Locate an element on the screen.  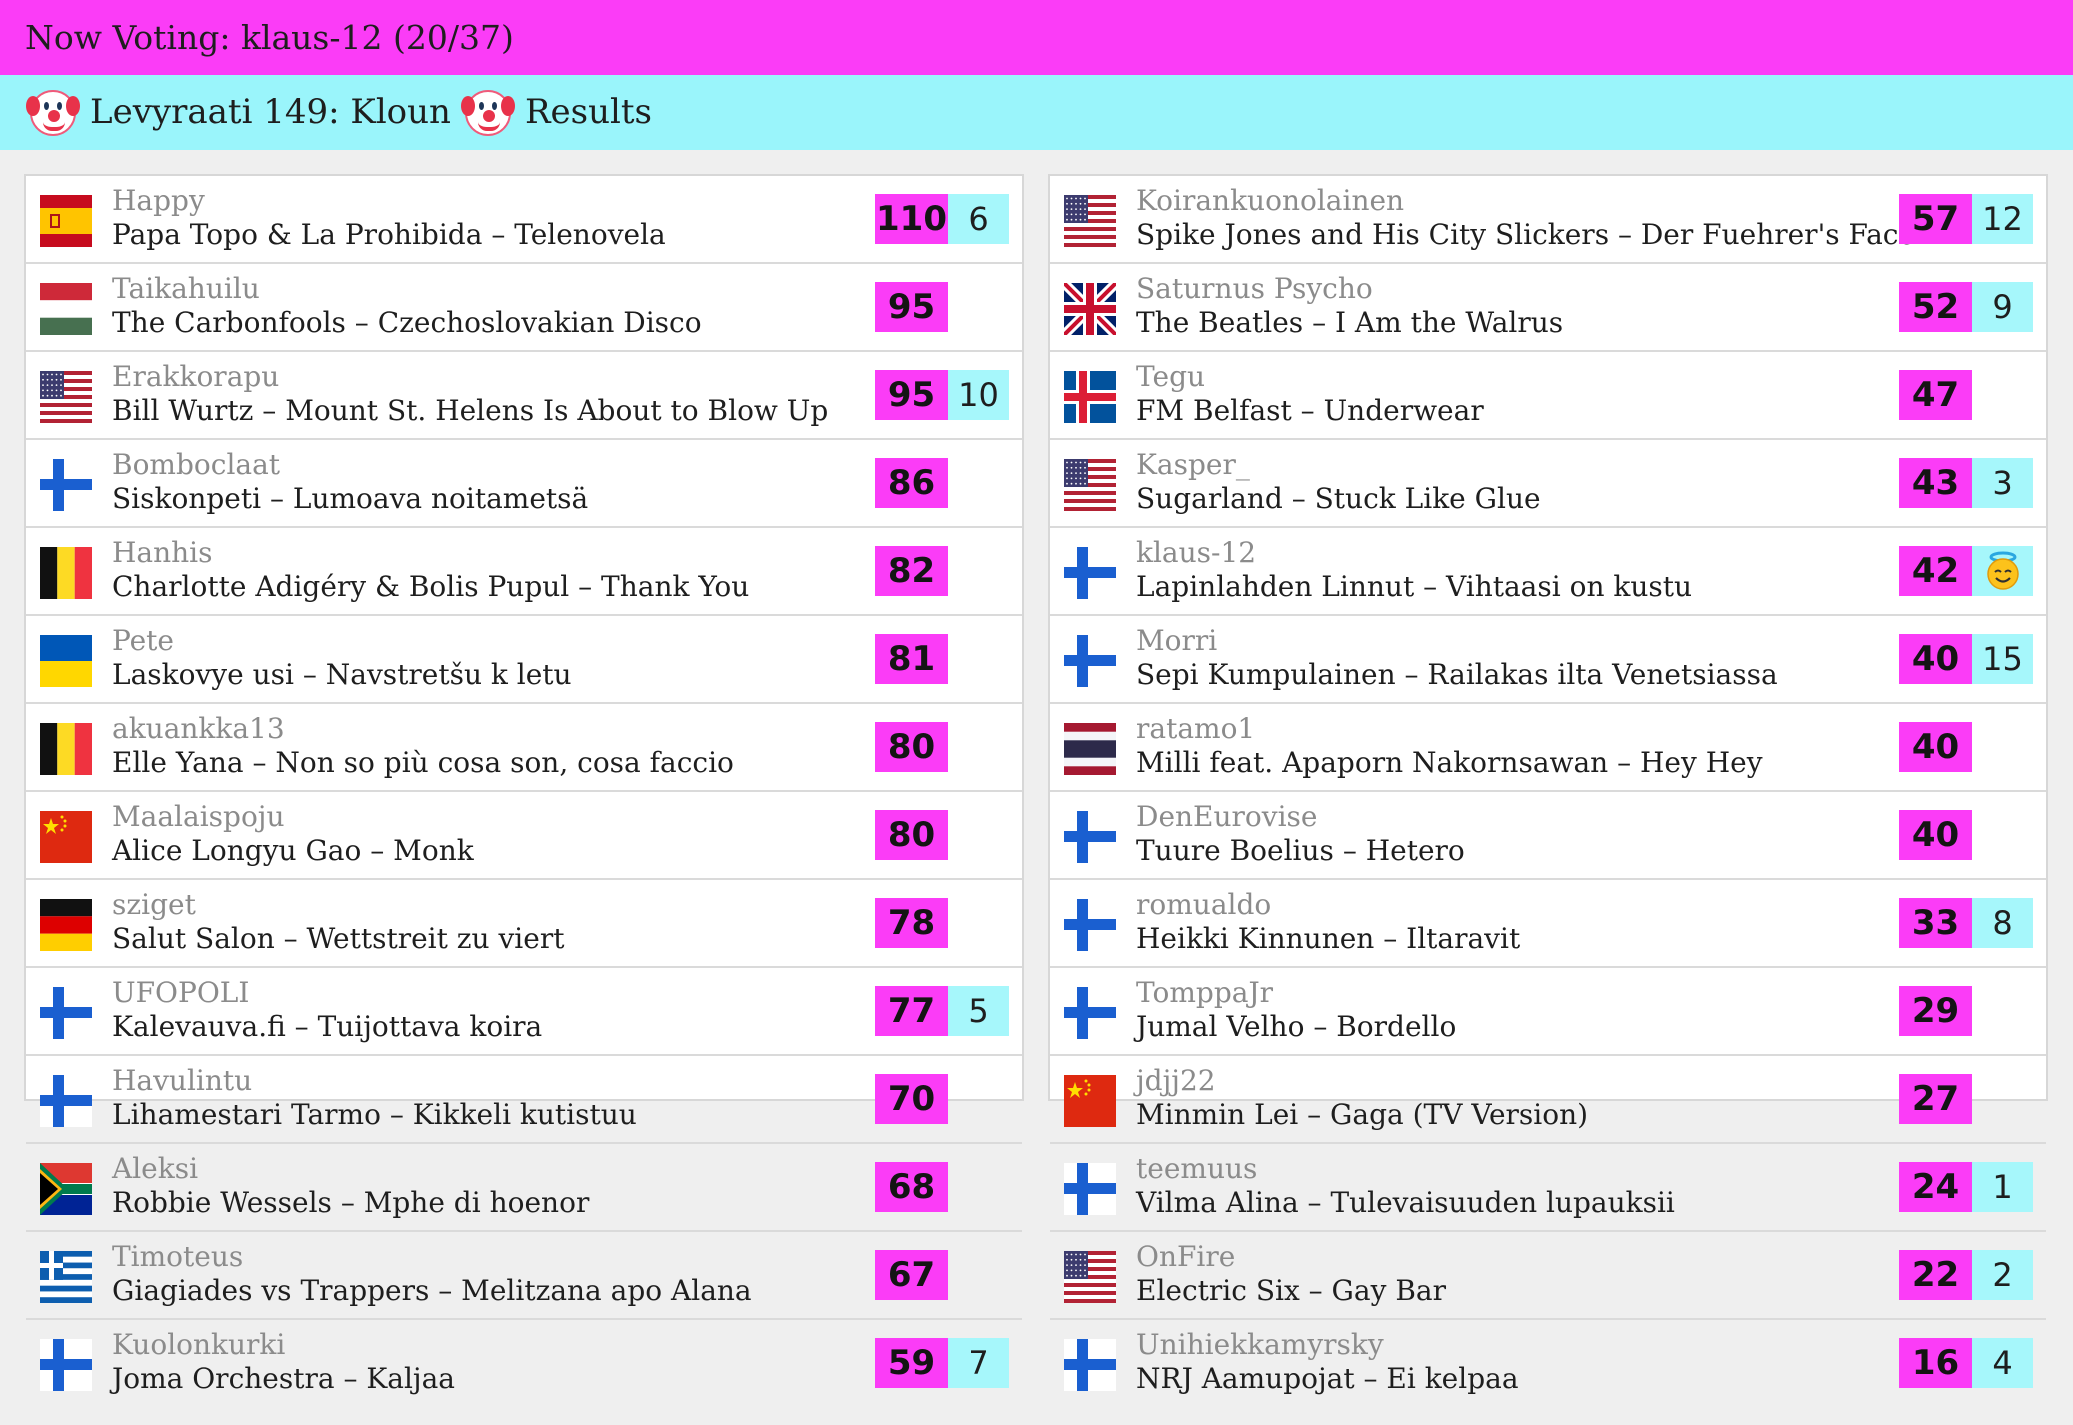
points-given-badge: 12 is located at coordinates (2002, 219).